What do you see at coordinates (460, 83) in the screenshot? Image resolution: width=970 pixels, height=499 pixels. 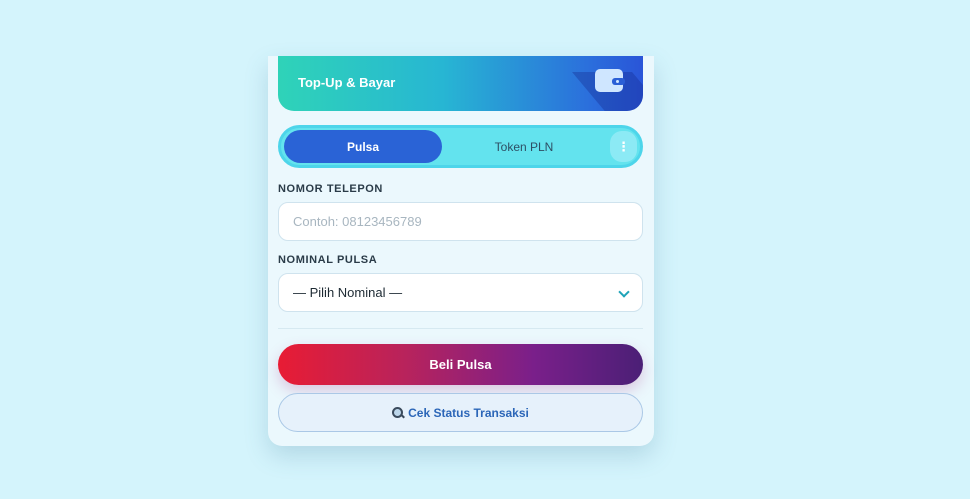 I see `card-header: Top-Up & Bayar` at bounding box center [460, 83].